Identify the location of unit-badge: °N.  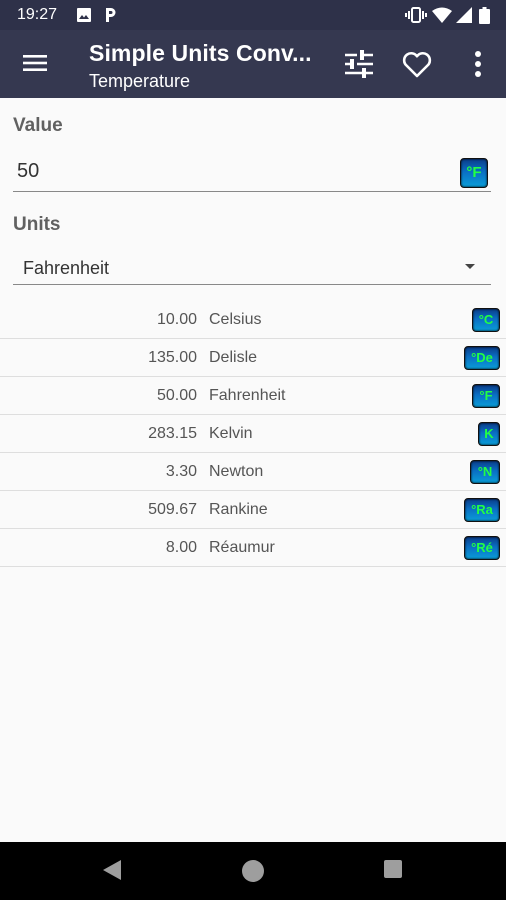
(485, 472).